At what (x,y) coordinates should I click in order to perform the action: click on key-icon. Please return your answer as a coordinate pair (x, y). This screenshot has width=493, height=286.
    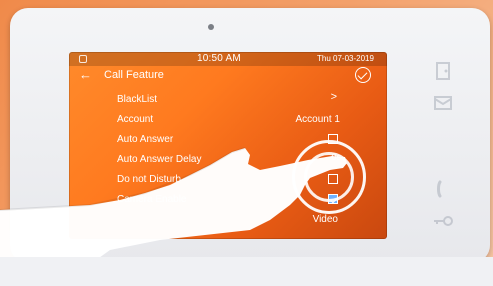
    Looking at the image, I should click on (443, 221).